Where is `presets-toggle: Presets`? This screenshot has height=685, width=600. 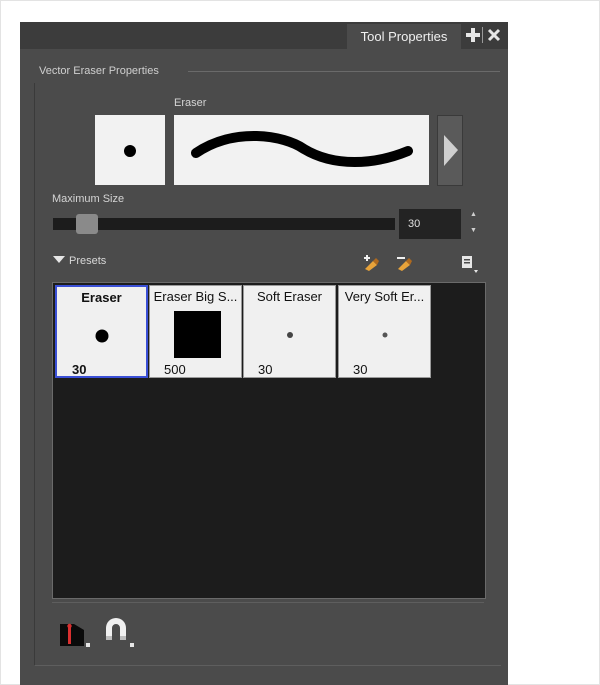 presets-toggle: Presets is located at coordinates (79, 261).